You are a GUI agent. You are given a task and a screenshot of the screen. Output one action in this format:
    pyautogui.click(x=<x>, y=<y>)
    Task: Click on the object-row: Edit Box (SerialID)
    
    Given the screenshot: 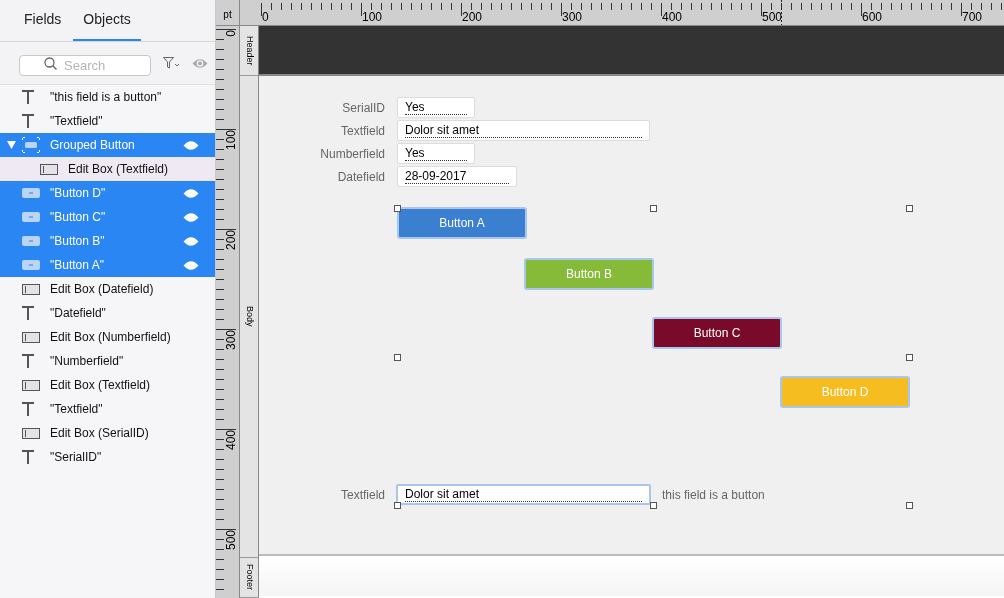 What is the action you would take?
    pyautogui.click(x=107, y=433)
    